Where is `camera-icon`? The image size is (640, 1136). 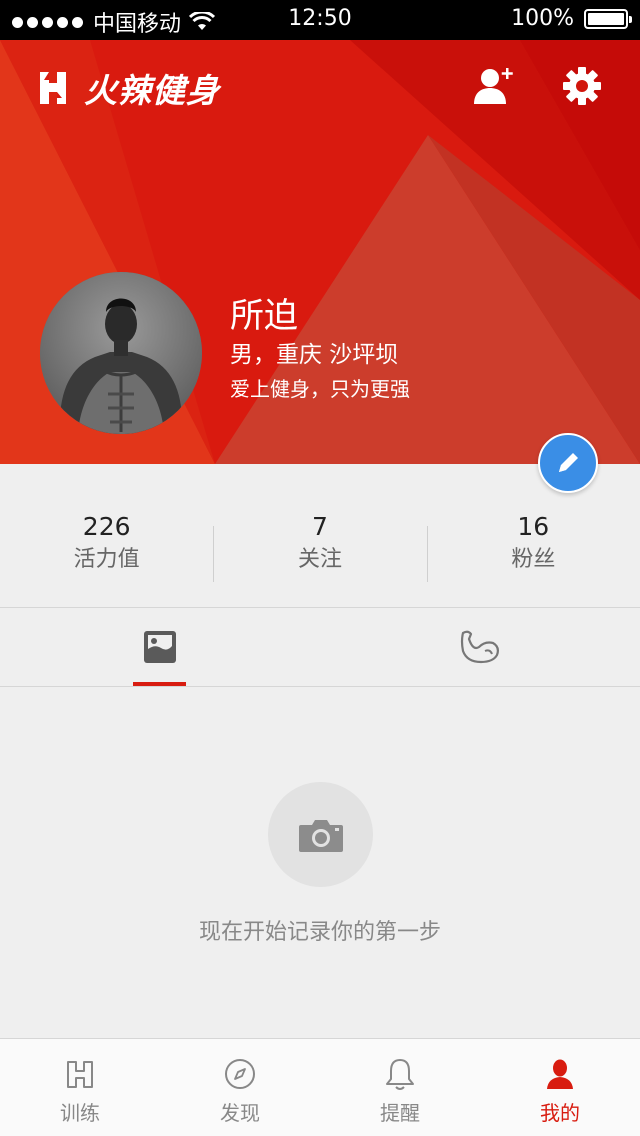 camera-icon is located at coordinates (320, 835).